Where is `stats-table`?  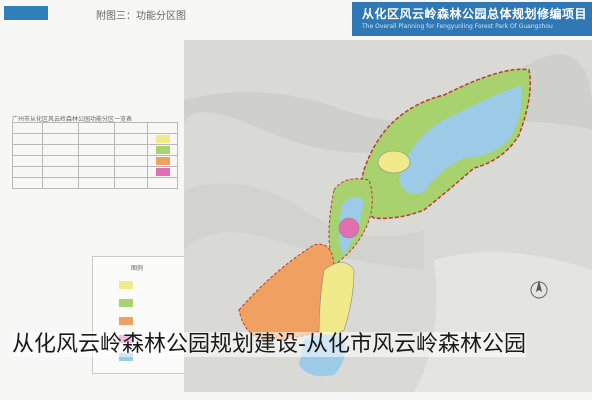 stats-table is located at coordinates (95, 155).